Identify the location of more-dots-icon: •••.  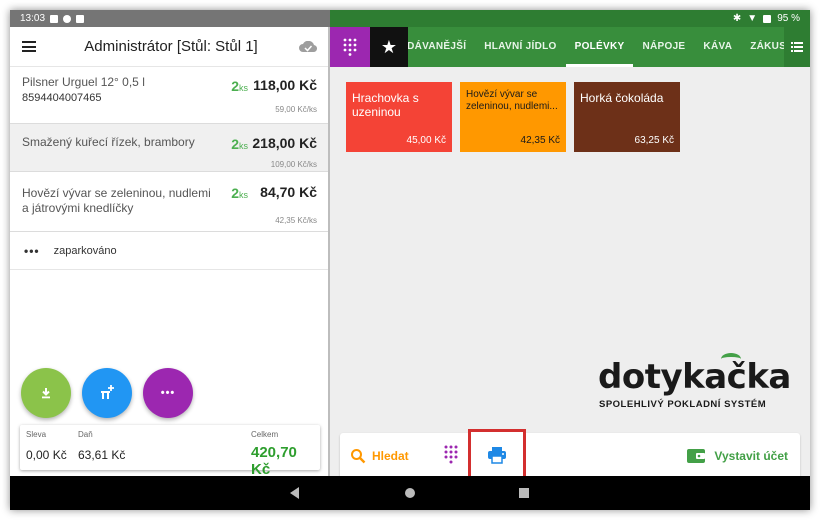
(168, 393).